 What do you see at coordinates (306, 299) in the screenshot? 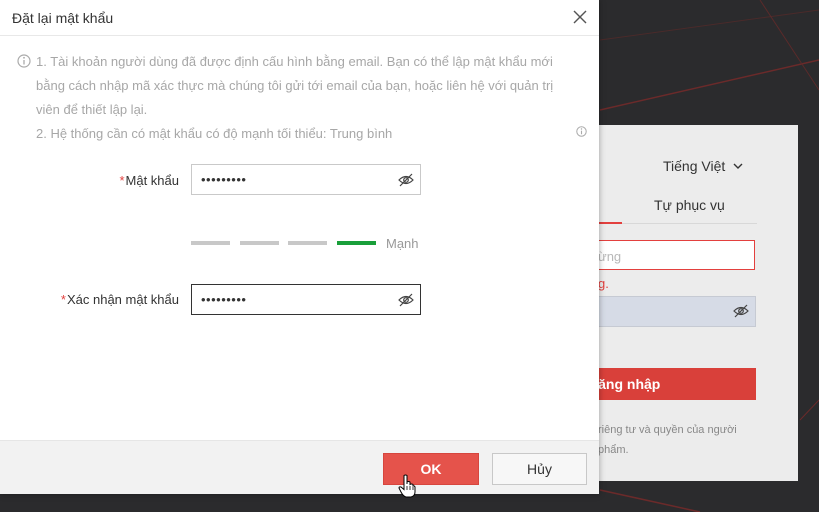
I see `confirm-password-input: •••••••••` at bounding box center [306, 299].